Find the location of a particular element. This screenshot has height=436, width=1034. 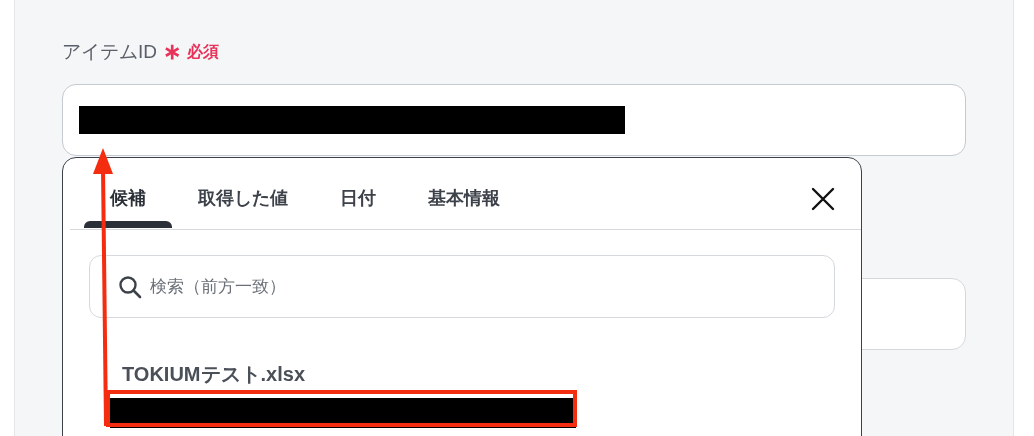

picker-tab: 日付 is located at coordinates (358, 193).